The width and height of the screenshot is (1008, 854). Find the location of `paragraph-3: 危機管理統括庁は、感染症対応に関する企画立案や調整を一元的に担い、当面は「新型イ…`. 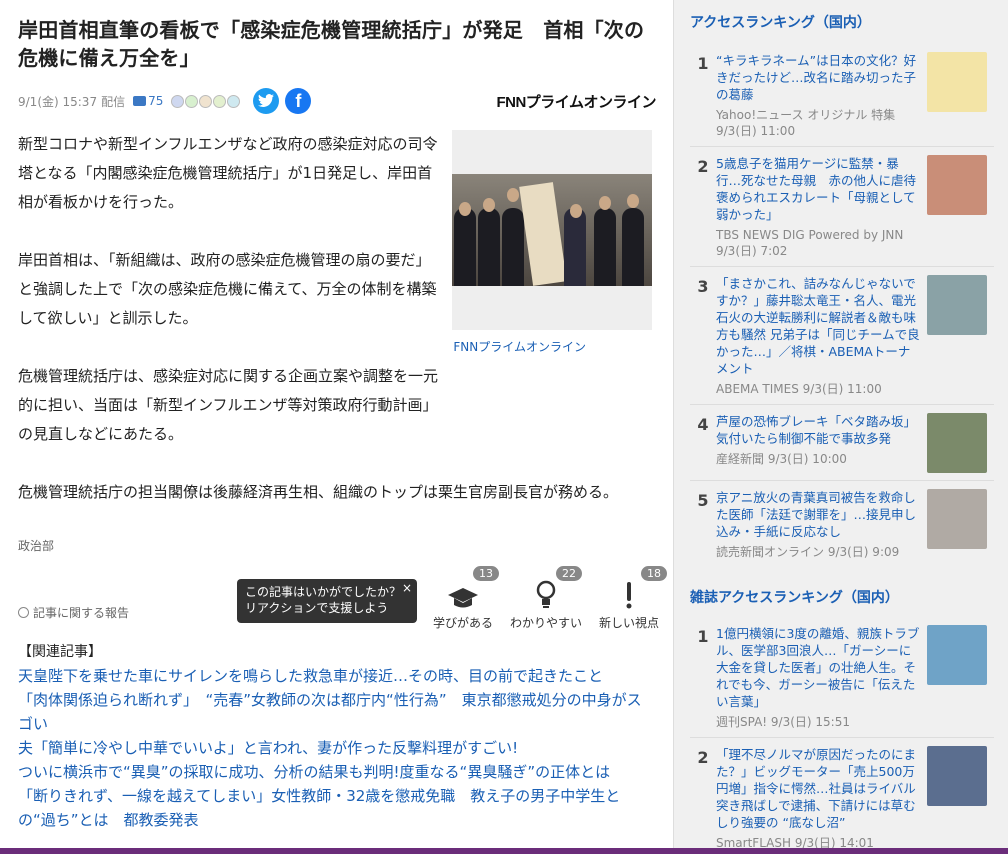

paragraph-3: 危機管理統括庁は、感染症対応に関する企画立案や調整を一元的に担い、当面は「新型イ… is located at coordinates (228, 405).